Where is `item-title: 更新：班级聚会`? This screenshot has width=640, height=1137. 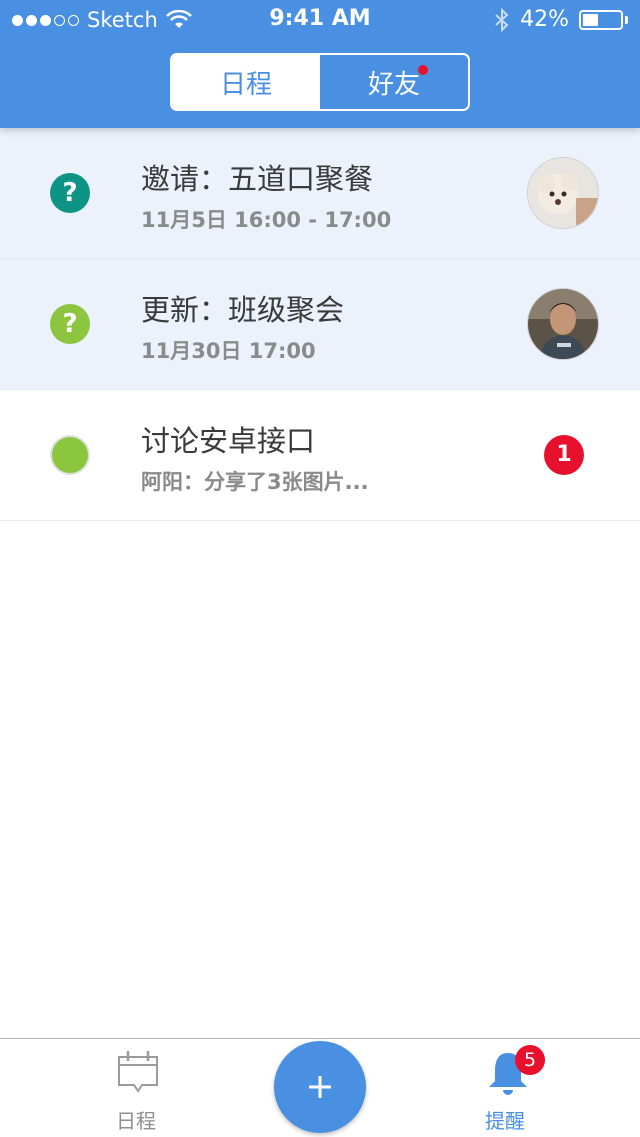 item-title: 更新：班级聚会 is located at coordinates (243, 310).